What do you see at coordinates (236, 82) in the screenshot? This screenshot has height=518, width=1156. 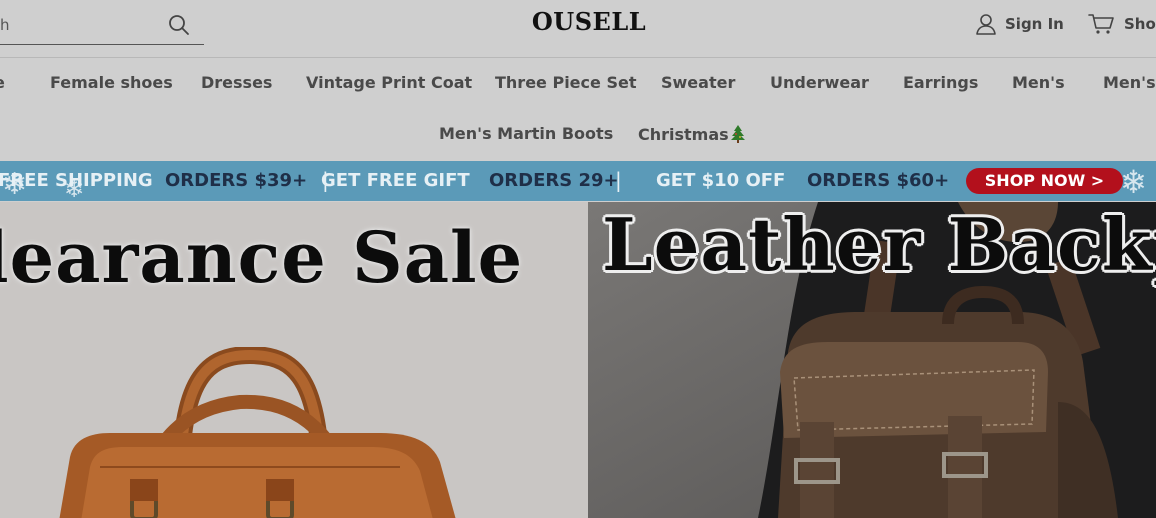 I see `nav-item-dresses: Dresses` at bounding box center [236, 82].